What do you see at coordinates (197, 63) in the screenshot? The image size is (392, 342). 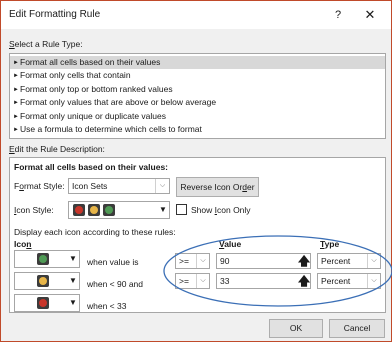 I see `rule-type-item-all-cells: ►Format all cells based on their values` at bounding box center [197, 63].